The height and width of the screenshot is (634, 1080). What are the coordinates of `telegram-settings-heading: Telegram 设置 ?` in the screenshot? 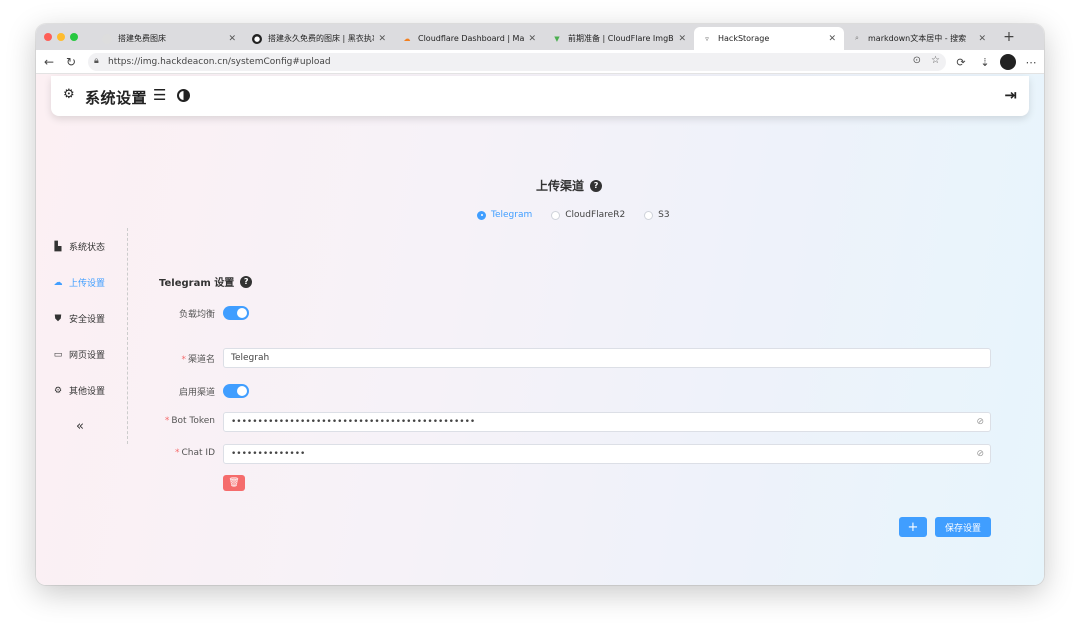 It's located at (206, 281).